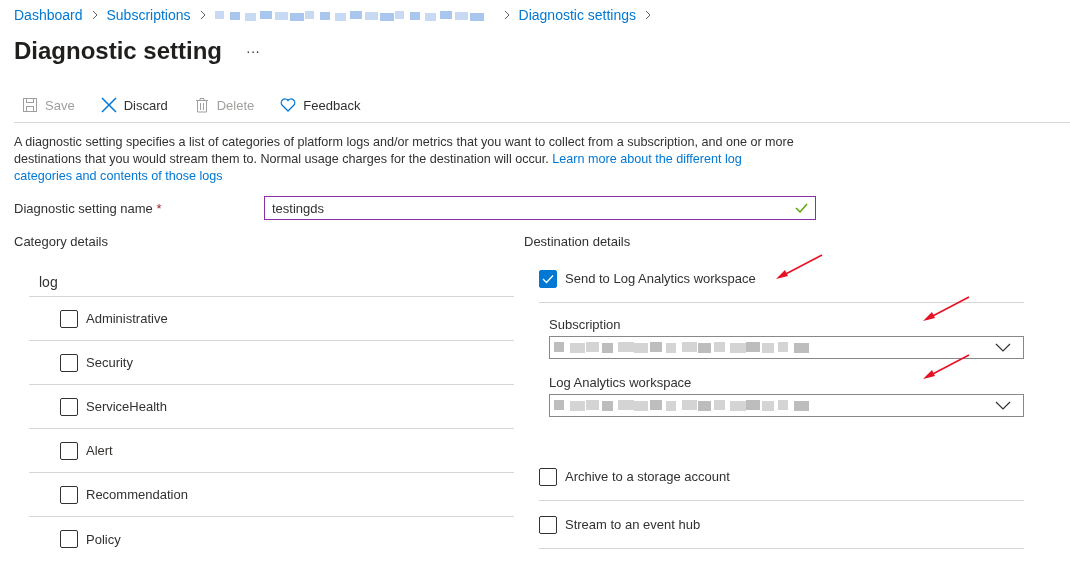 This screenshot has width=1070, height=562. I want to click on checkbox-label: Send to Log Analytics workspace, so click(660, 278).